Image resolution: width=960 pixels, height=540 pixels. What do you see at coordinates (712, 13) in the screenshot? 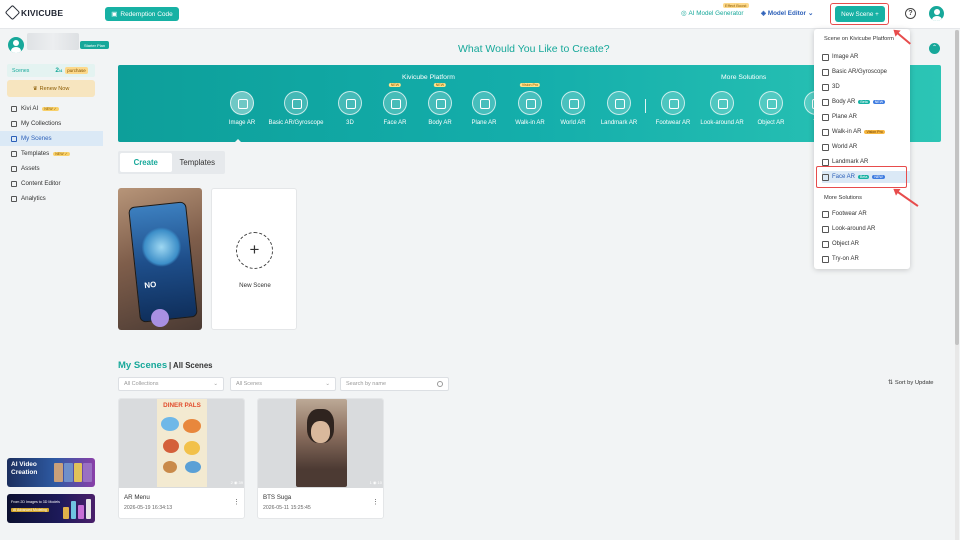
I see `ai-model-generator-link: ◎ AI Model Generator` at bounding box center [712, 13].